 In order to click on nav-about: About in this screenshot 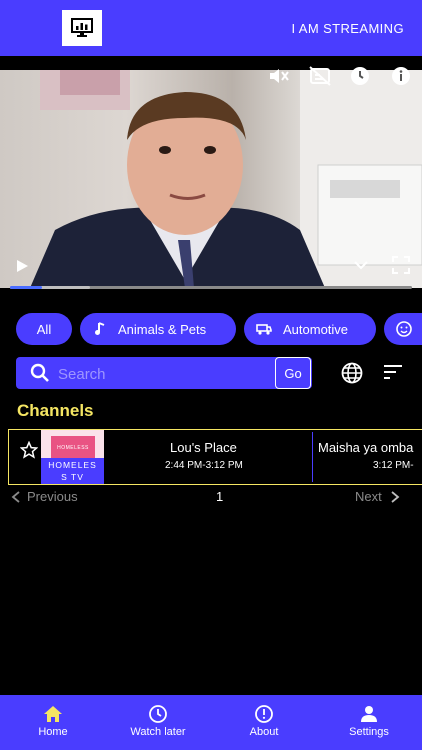, I will do `click(264, 721)`.